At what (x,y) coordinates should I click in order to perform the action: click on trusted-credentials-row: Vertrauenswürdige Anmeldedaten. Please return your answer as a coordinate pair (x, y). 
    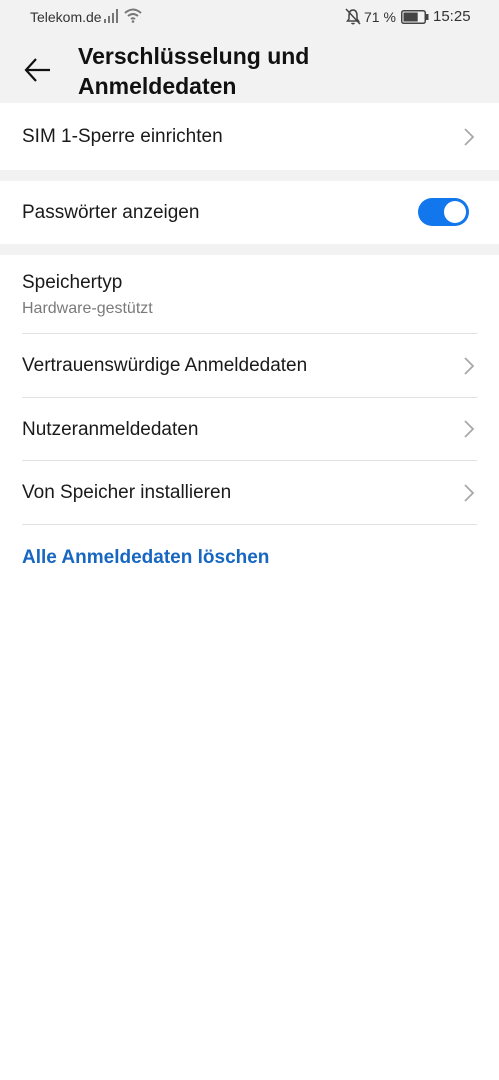
    Looking at the image, I should click on (249, 365).